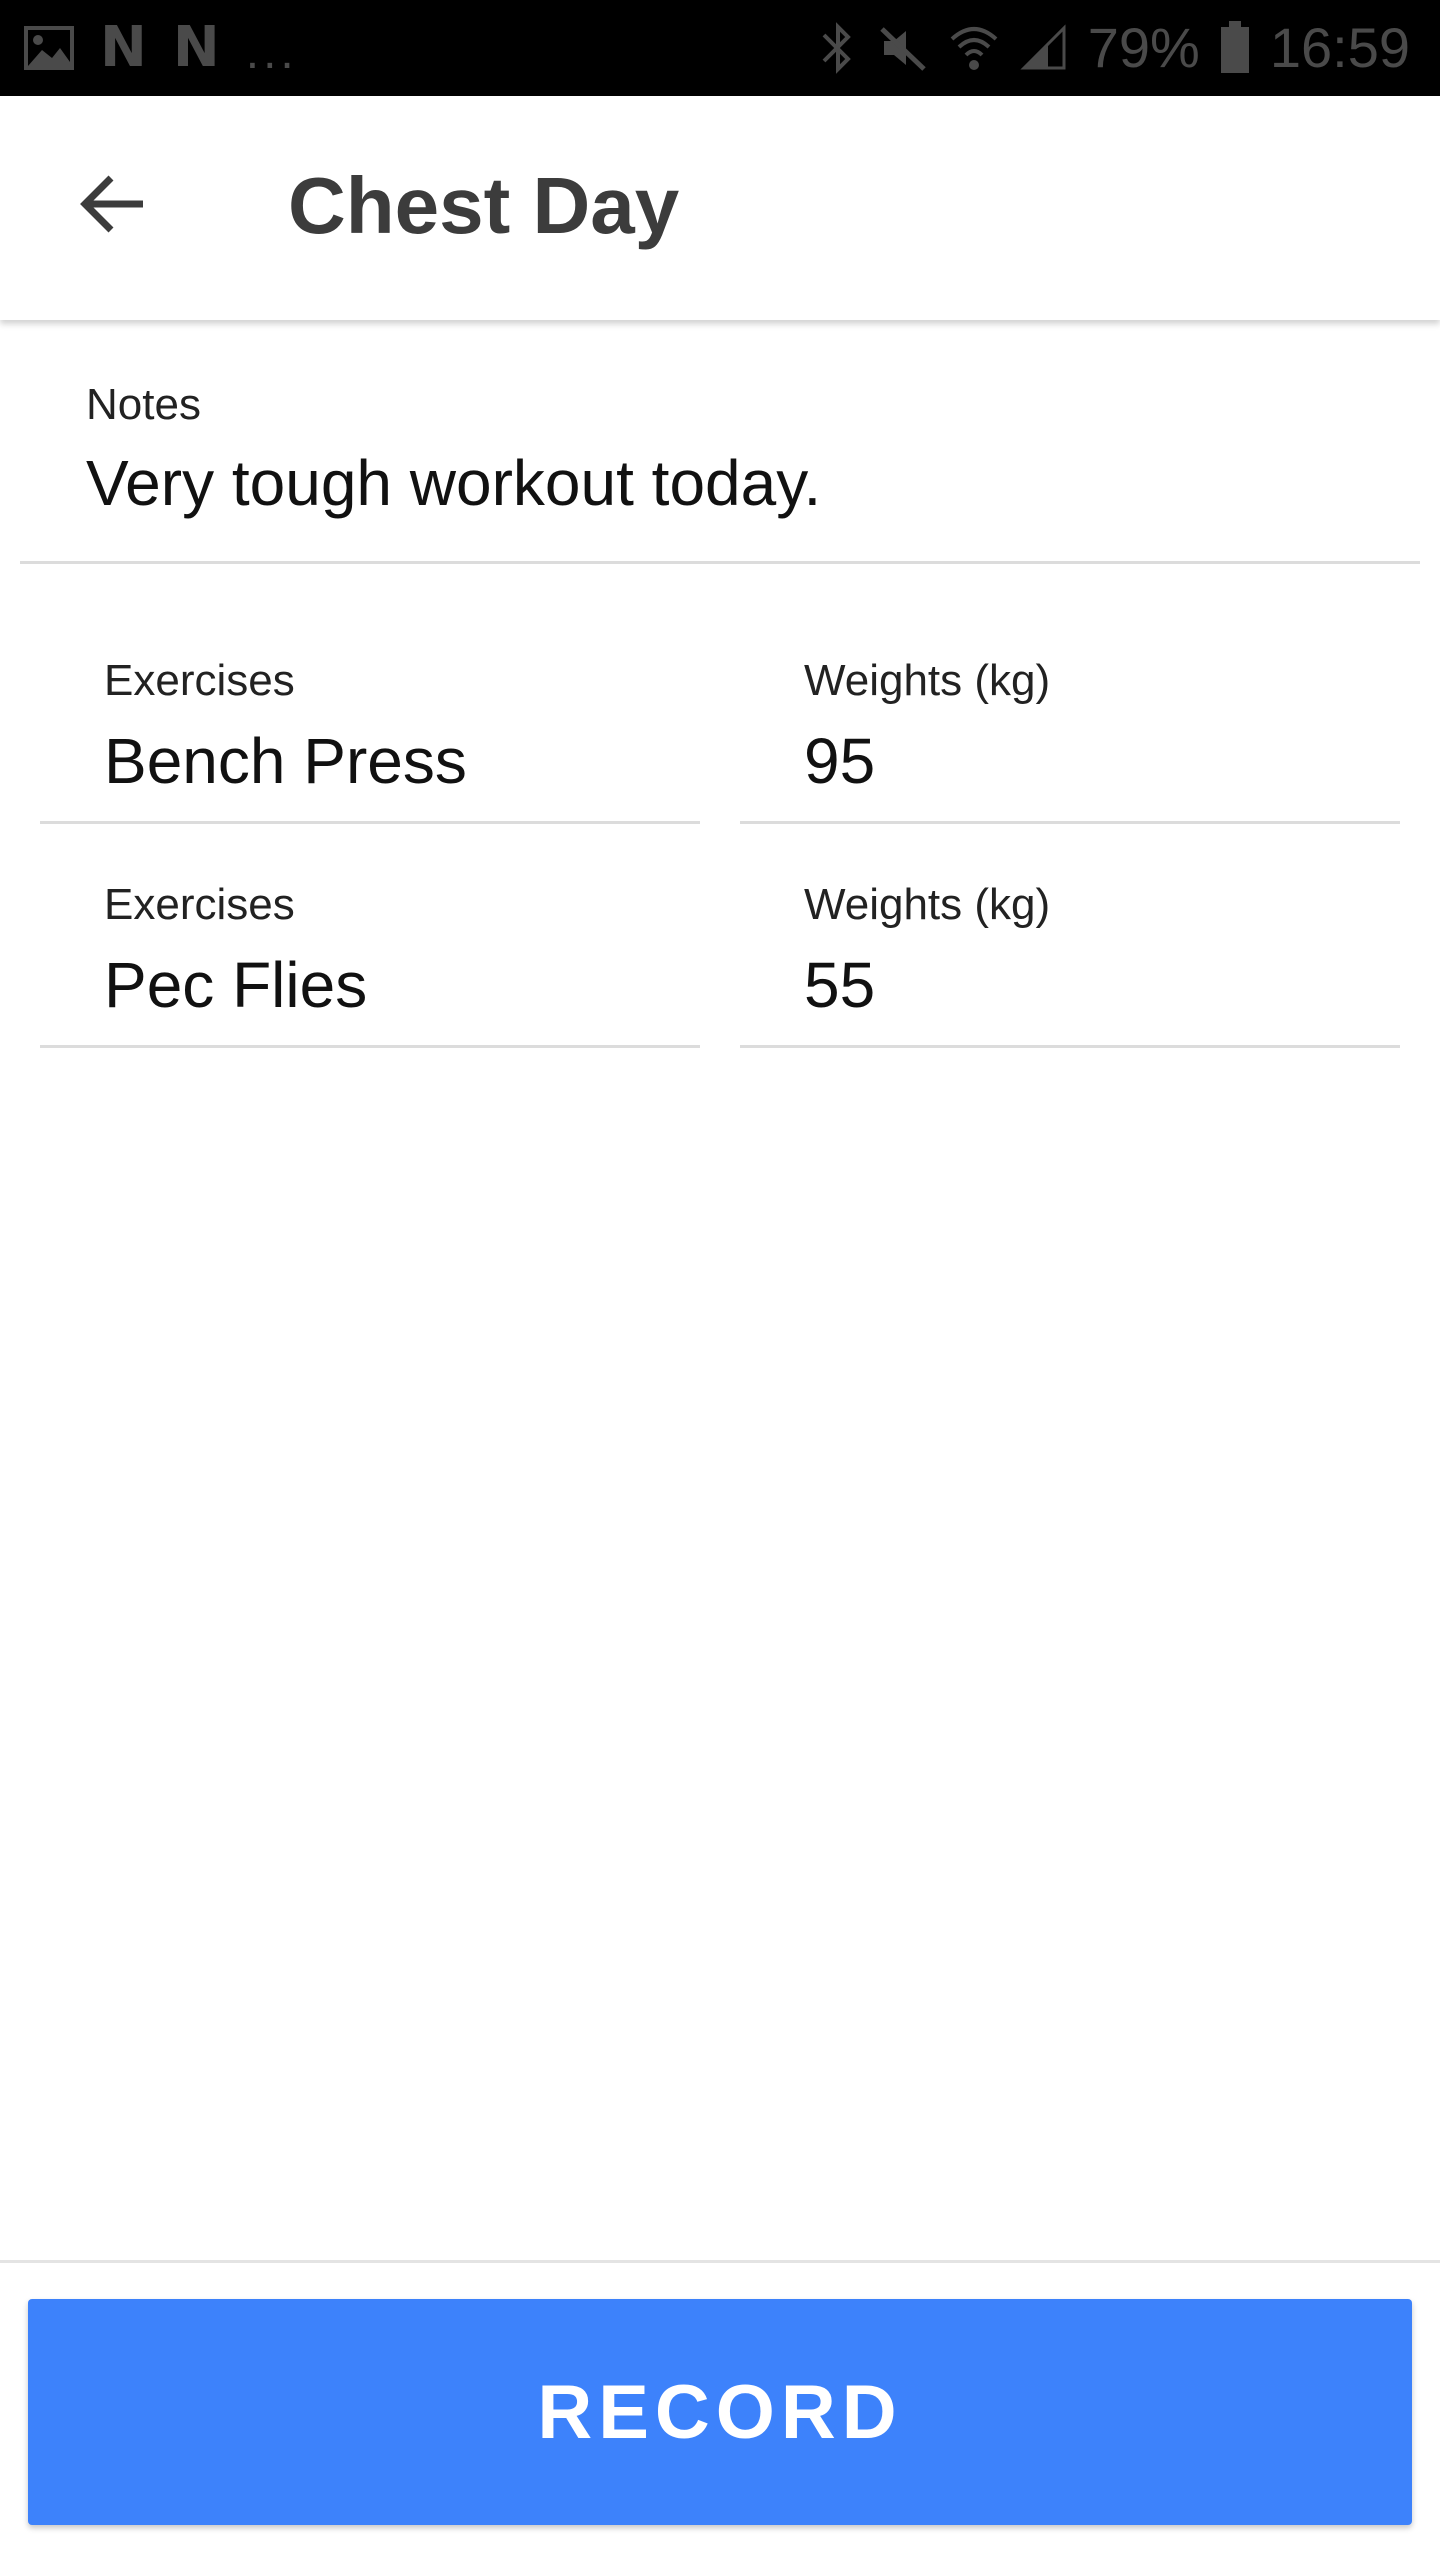 The height and width of the screenshot is (2560, 1440). I want to click on record-button: RECORD, so click(720, 2412).